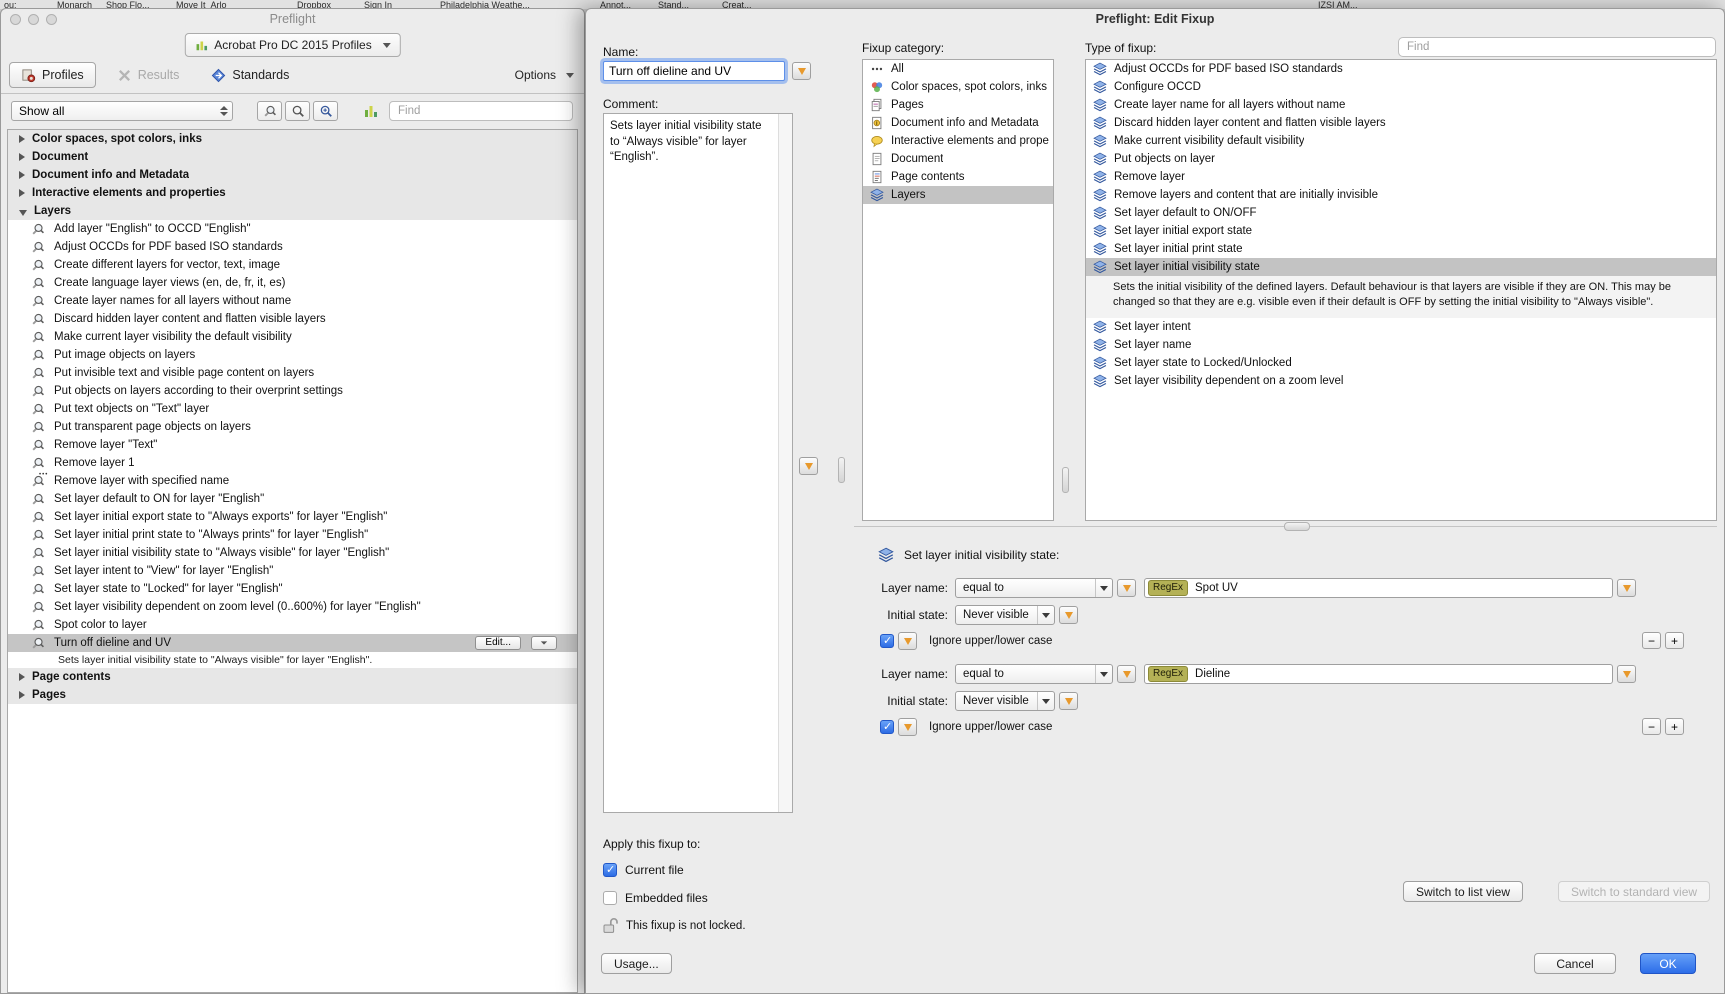  What do you see at coordinates (1401, 177) in the screenshot?
I see `fixup-type-item: Remove layer` at bounding box center [1401, 177].